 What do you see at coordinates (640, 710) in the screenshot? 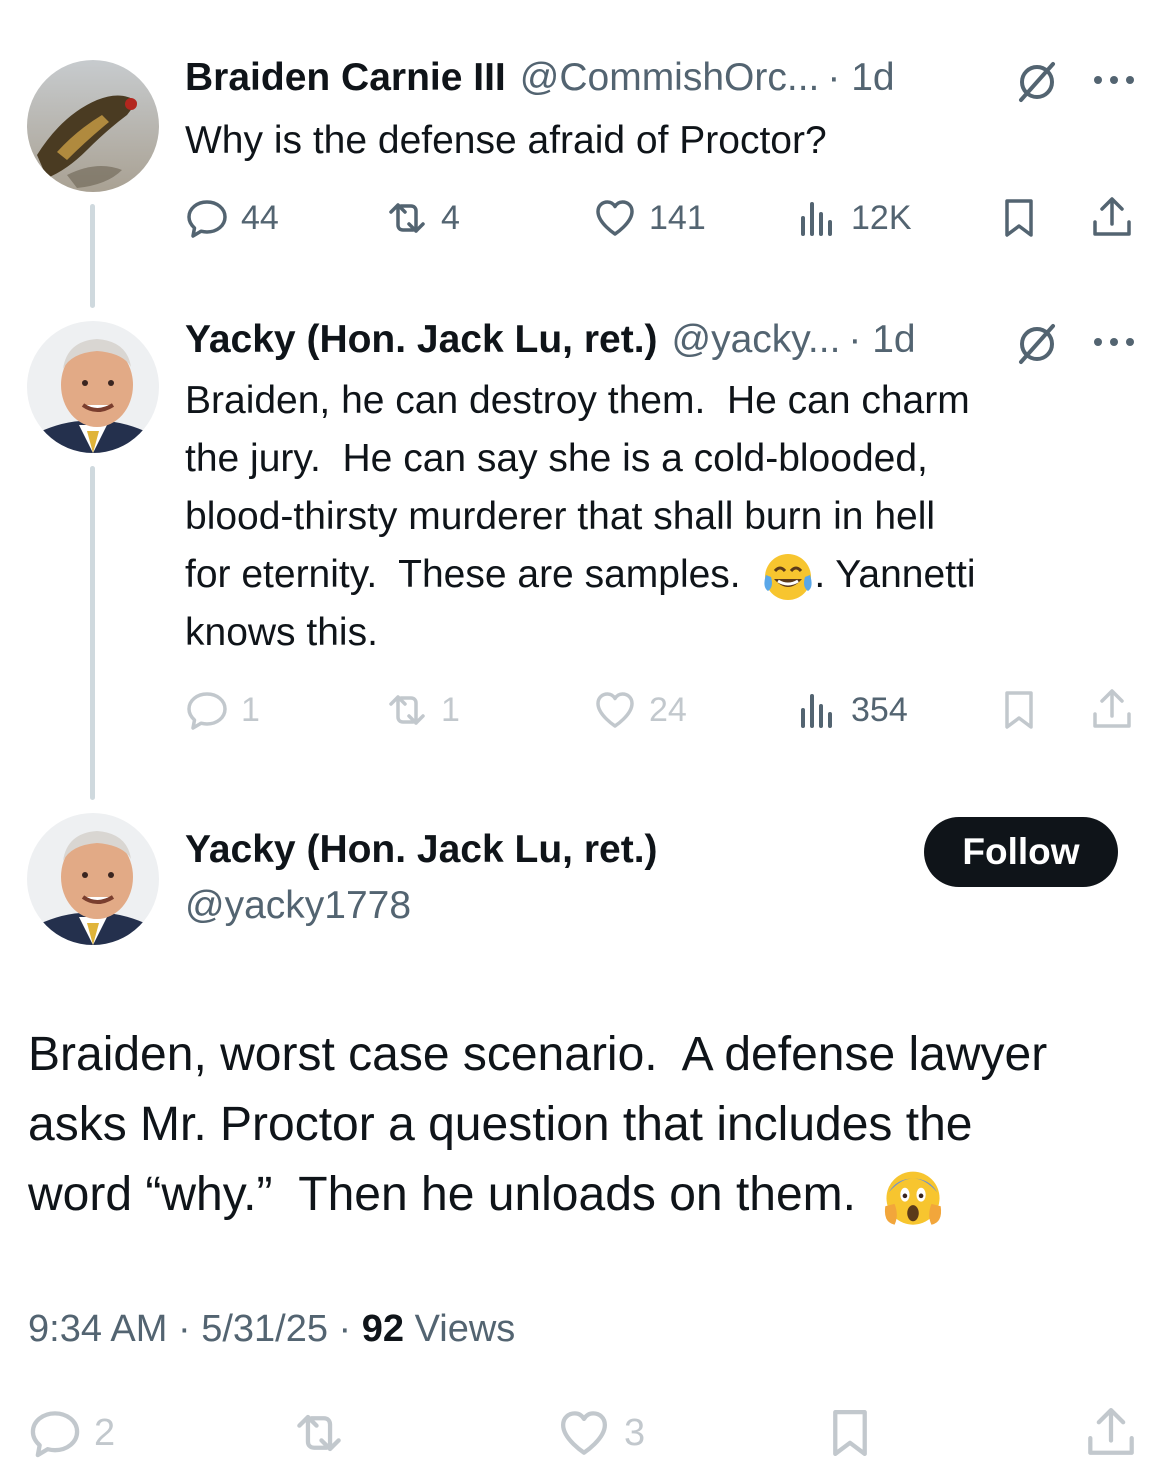
I see `like-button: 24` at bounding box center [640, 710].